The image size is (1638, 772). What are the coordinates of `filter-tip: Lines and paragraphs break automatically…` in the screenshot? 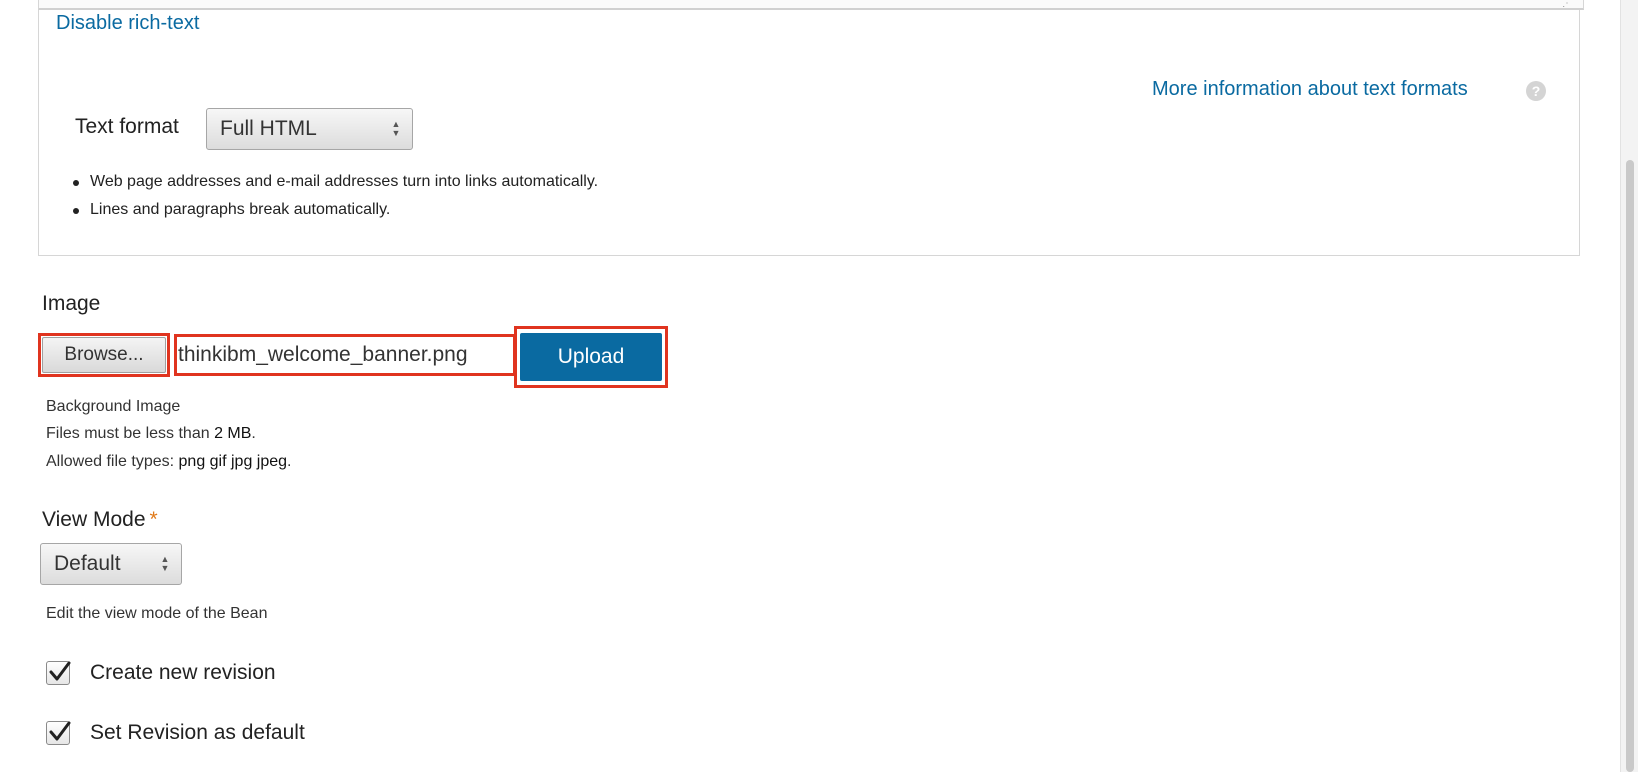 It's located at (334, 210).